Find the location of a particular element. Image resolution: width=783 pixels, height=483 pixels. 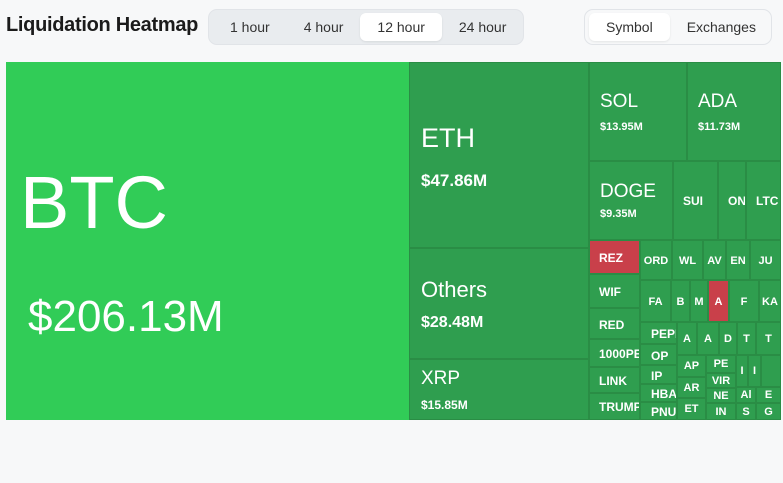

tile-g-symbol: G is located at coordinates (768, 412).